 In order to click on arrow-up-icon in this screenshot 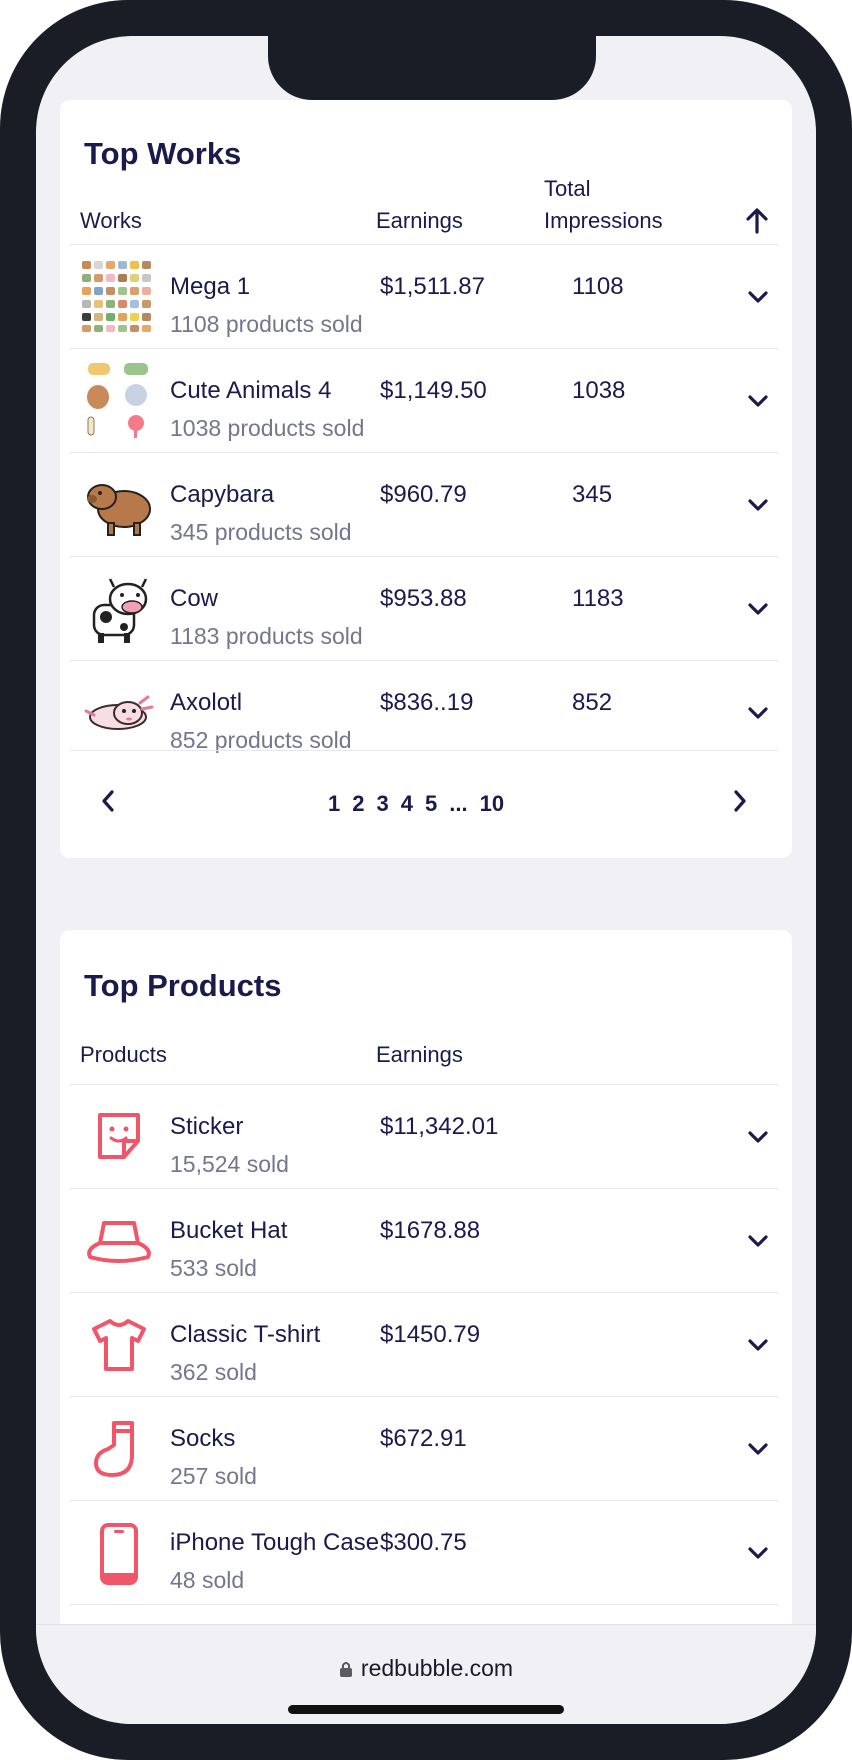, I will do `click(757, 221)`.